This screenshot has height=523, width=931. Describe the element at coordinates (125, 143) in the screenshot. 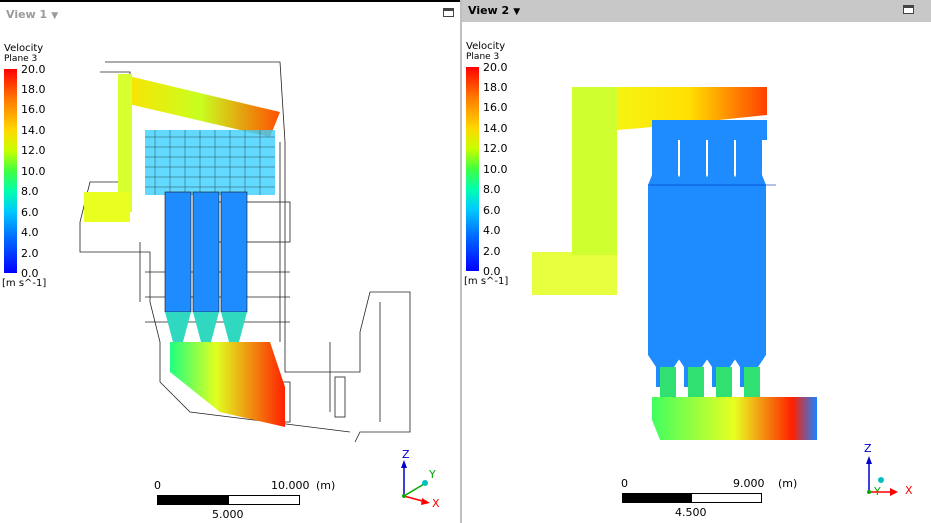

I see `flow-left-riser` at that location.